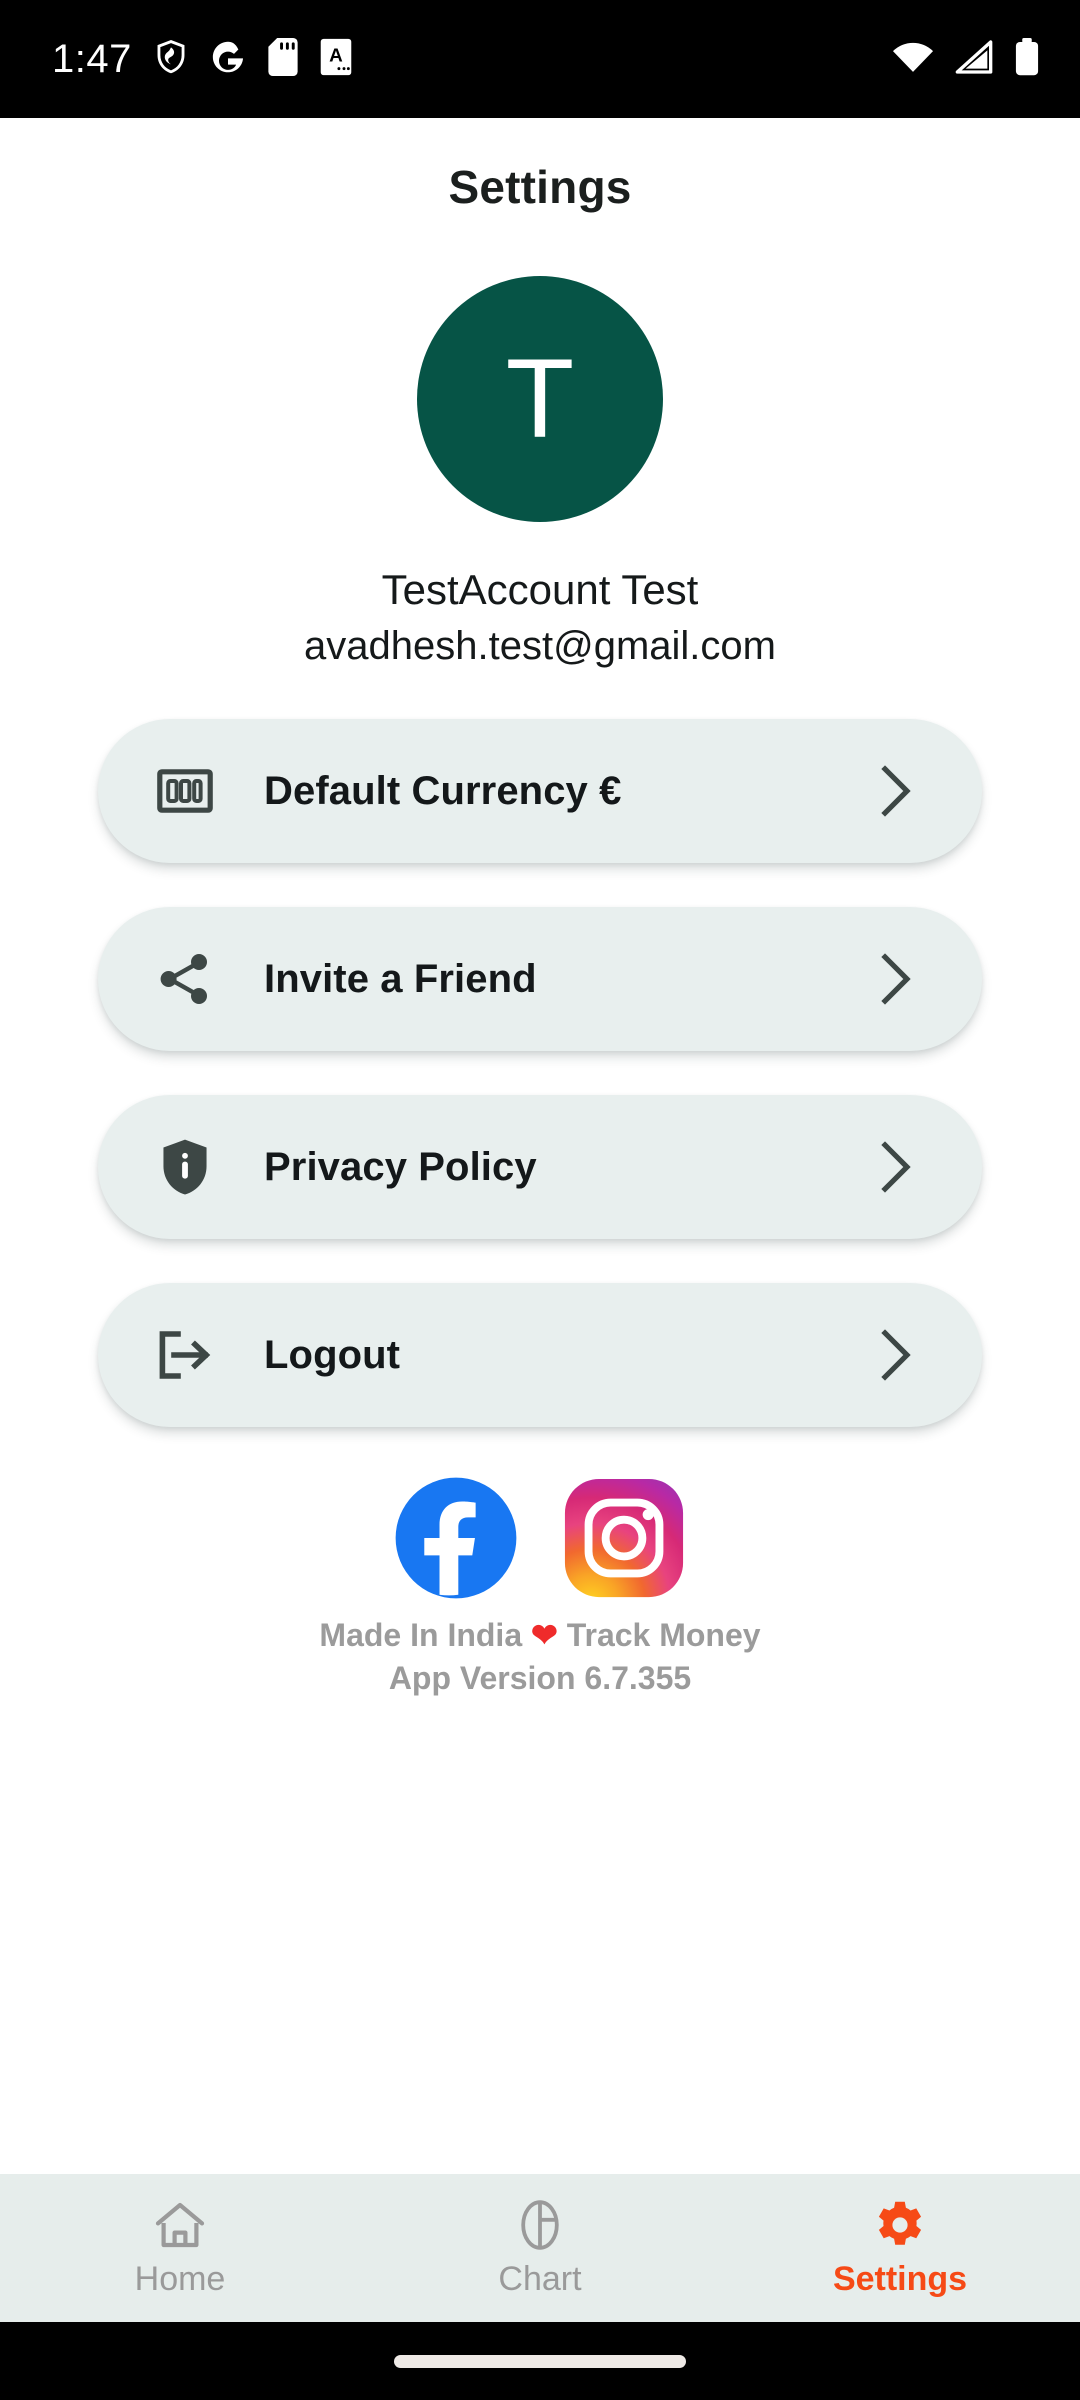 The width and height of the screenshot is (1080, 2400). What do you see at coordinates (92, 58) in the screenshot?
I see `status-bar-clock: 1:47` at bounding box center [92, 58].